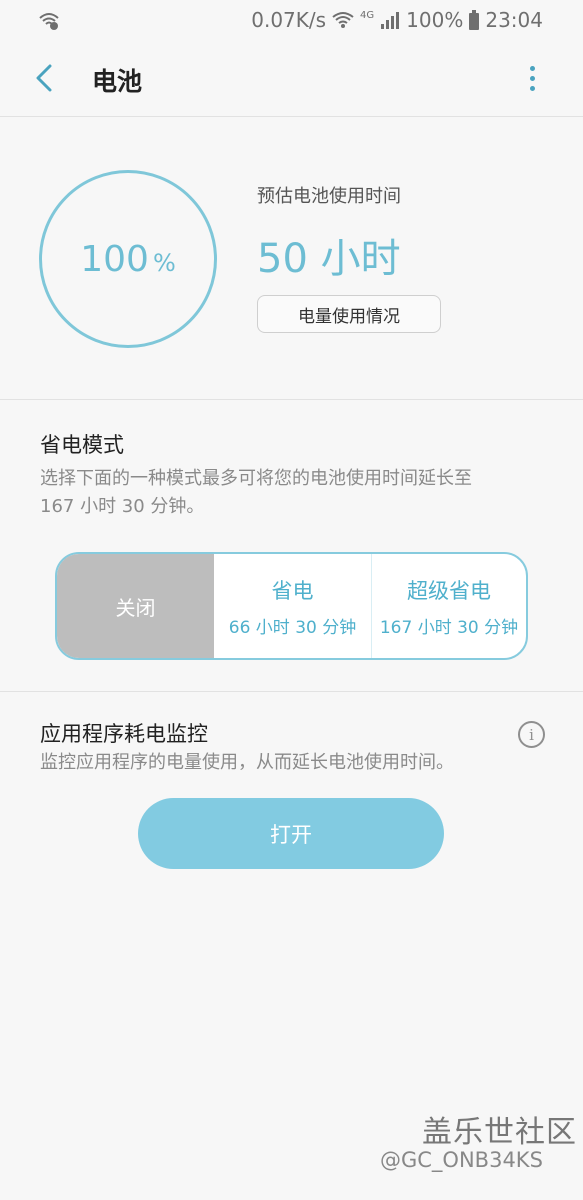 The height and width of the screenshot is (1200, 583). Describe the element at coordinates (367, 15) in the screenshot. I see `network-type: 4G` at that location.